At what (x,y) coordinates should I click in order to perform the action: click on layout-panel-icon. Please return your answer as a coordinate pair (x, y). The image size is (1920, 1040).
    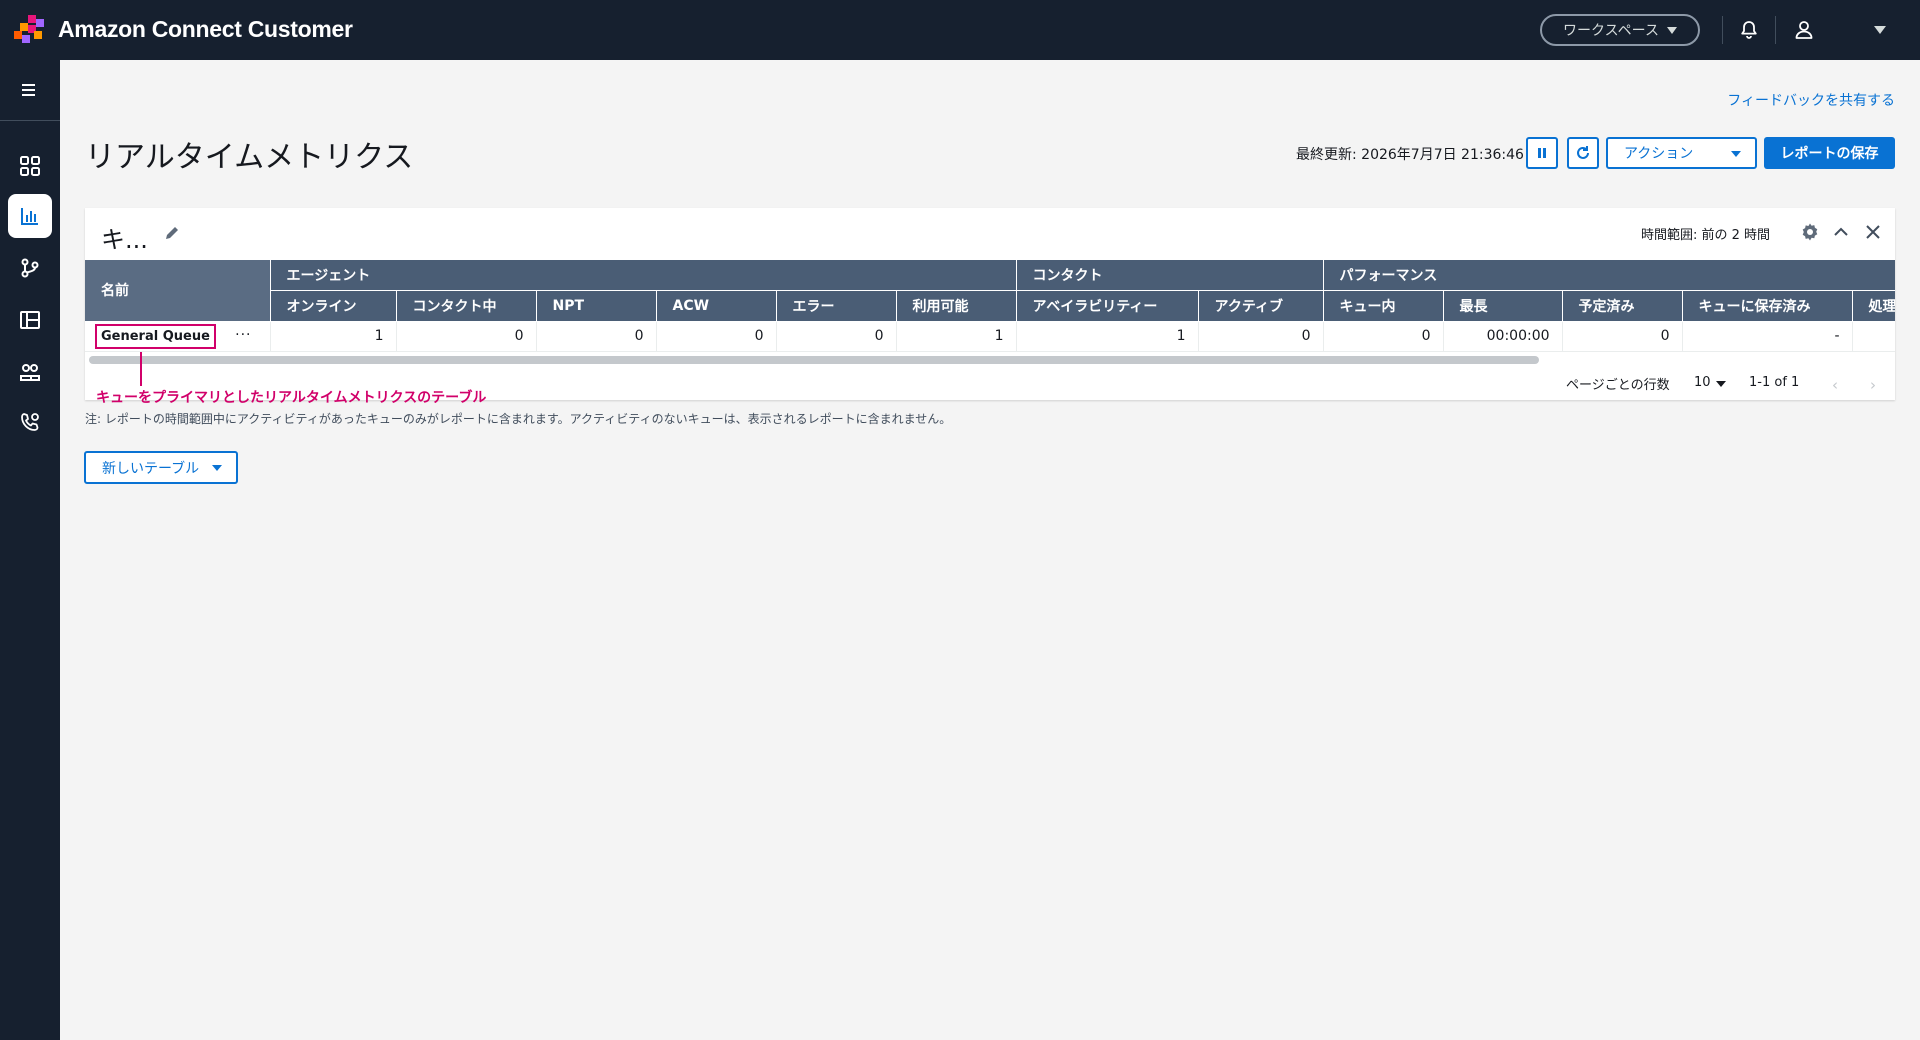
    Looking at the image, I should click on (30, 320).